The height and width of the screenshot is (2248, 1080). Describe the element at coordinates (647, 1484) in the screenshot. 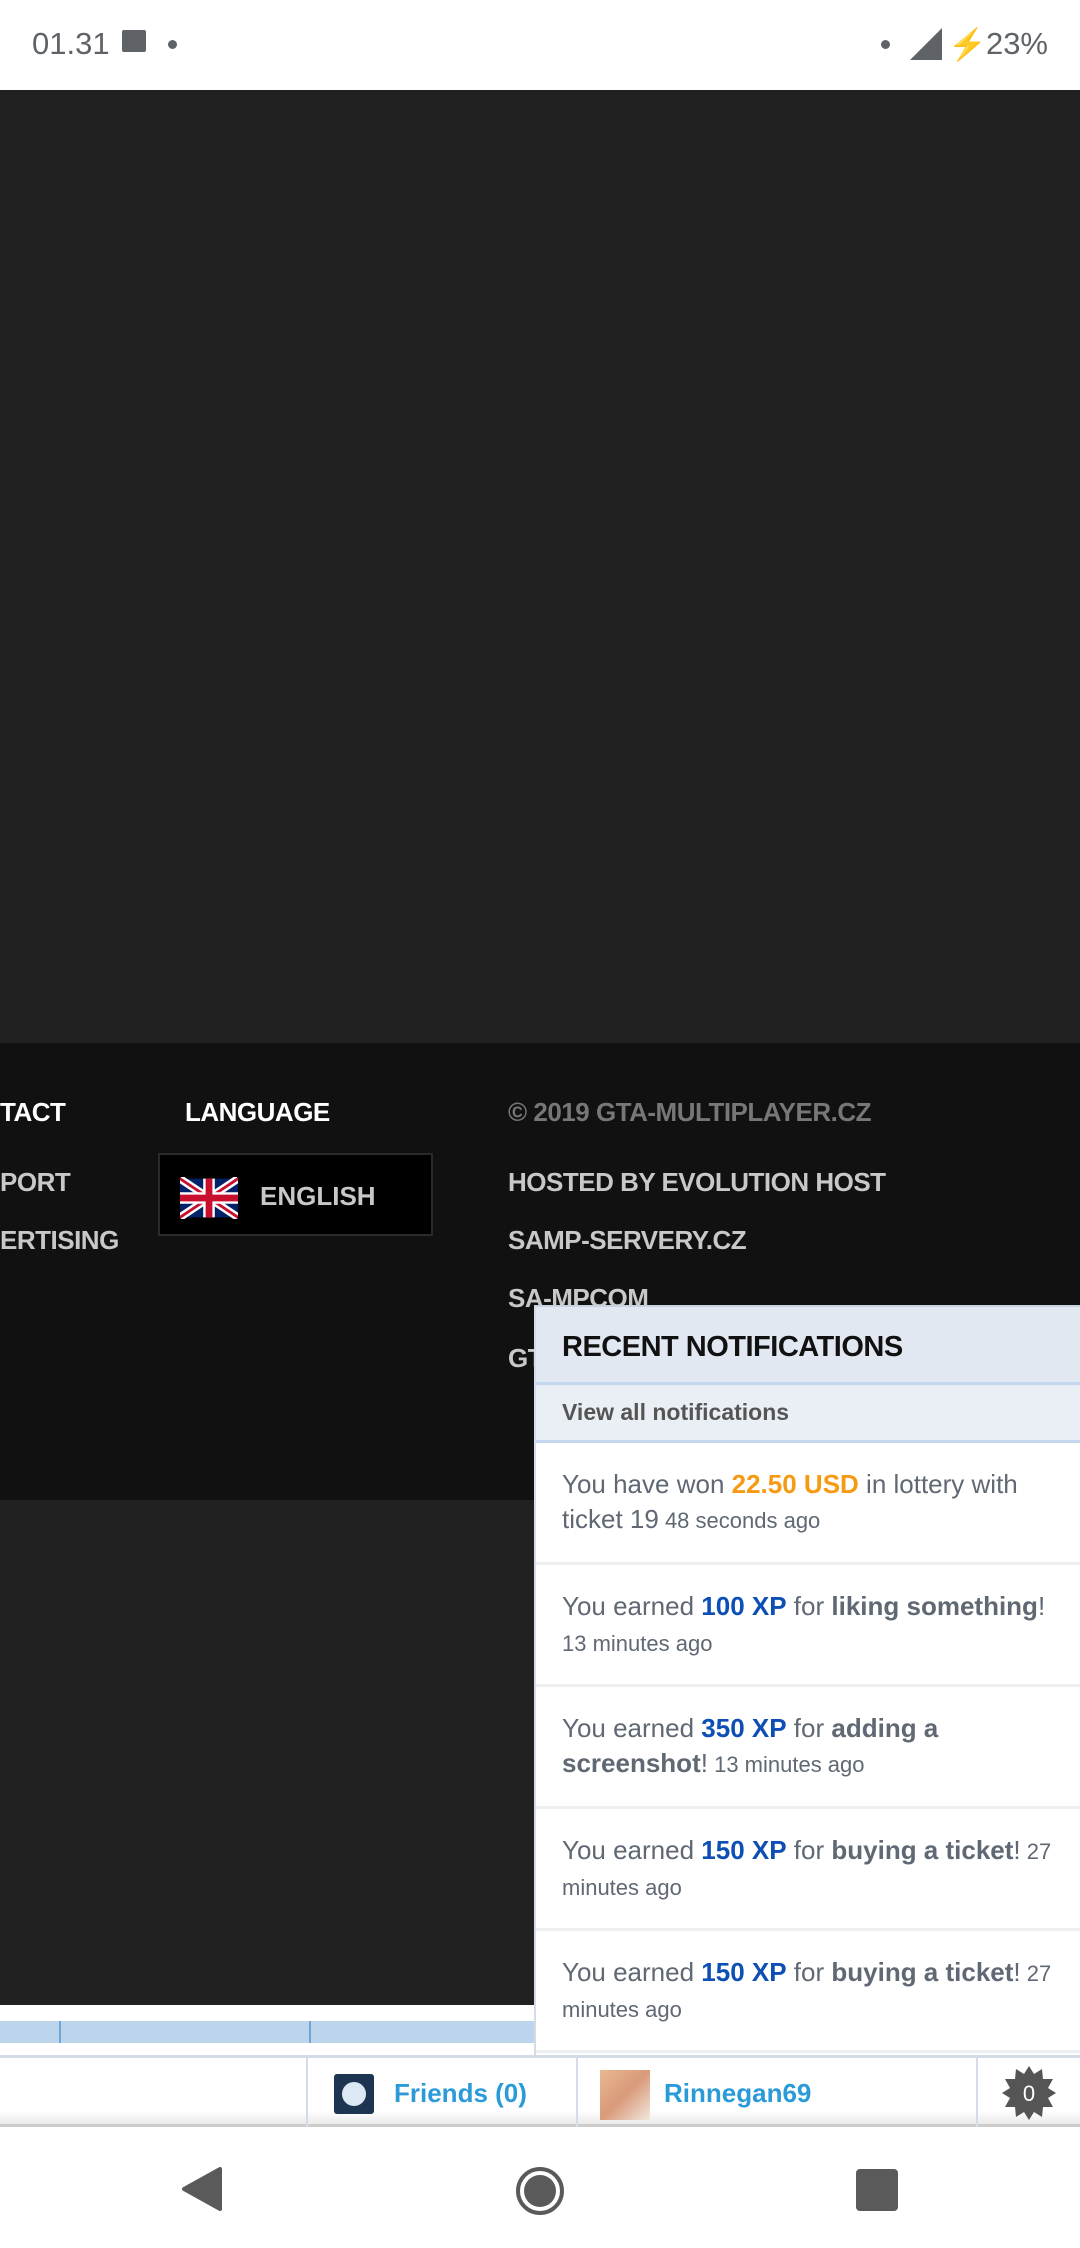

I see `notification-text: You have won` at that location.